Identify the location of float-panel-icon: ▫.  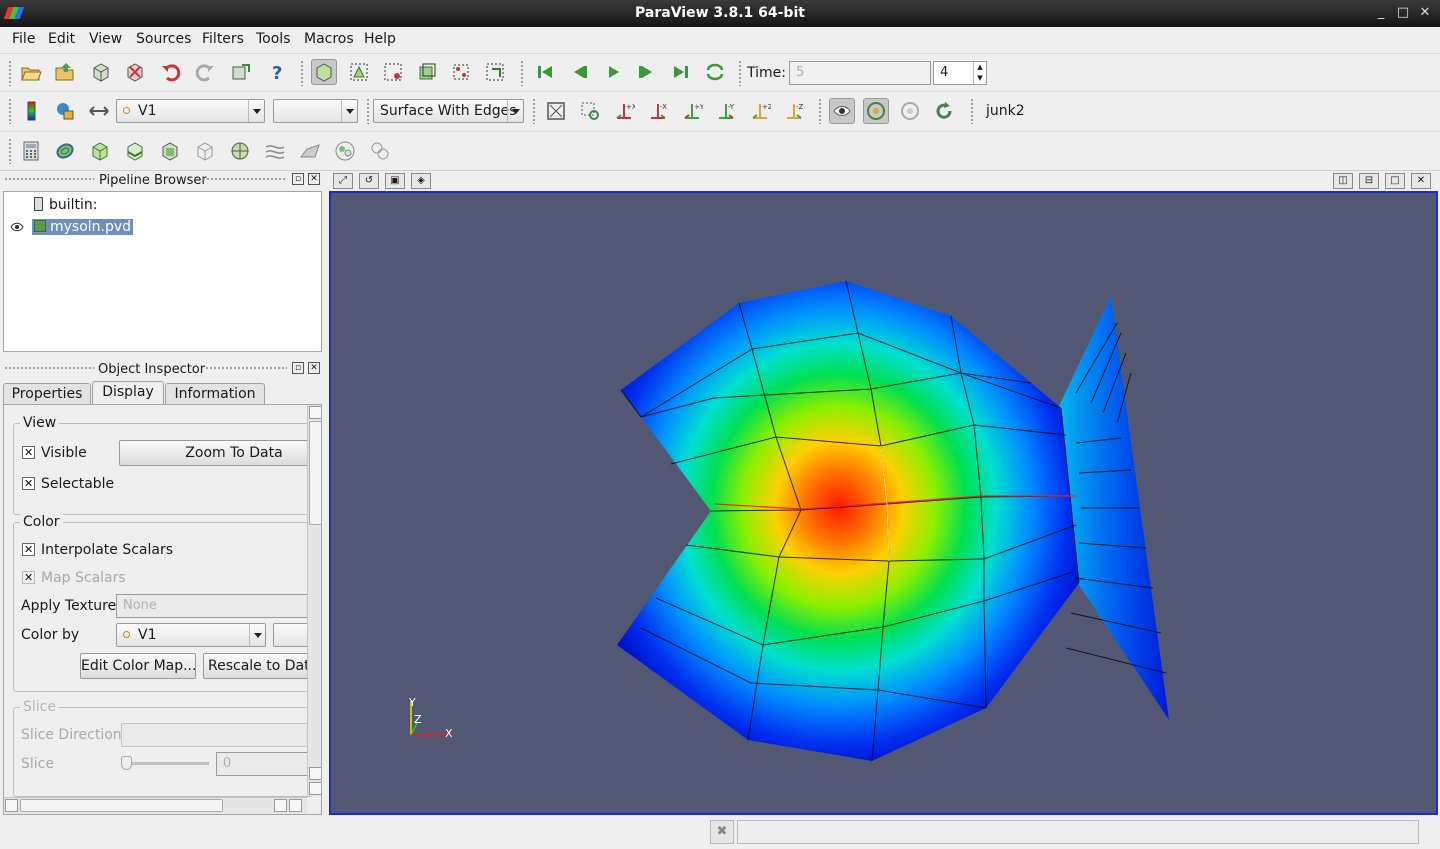
(298, 179).